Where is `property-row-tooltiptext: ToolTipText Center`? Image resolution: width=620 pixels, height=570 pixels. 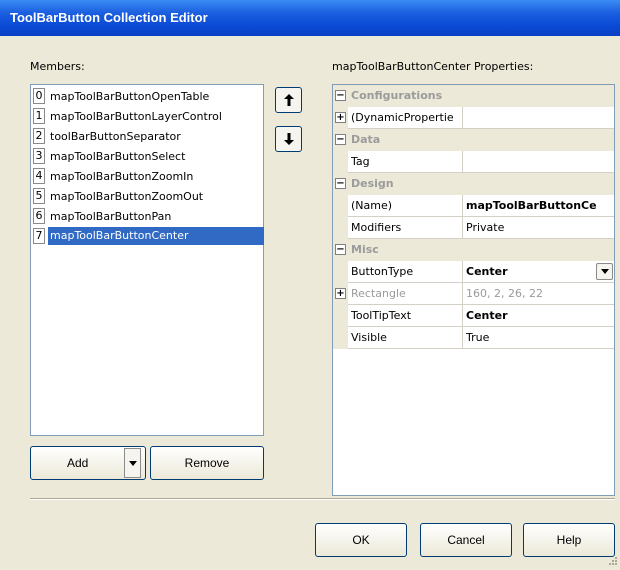 property-row-tooltiptext: ToolTipText Center is located at coordinates (473, 316).